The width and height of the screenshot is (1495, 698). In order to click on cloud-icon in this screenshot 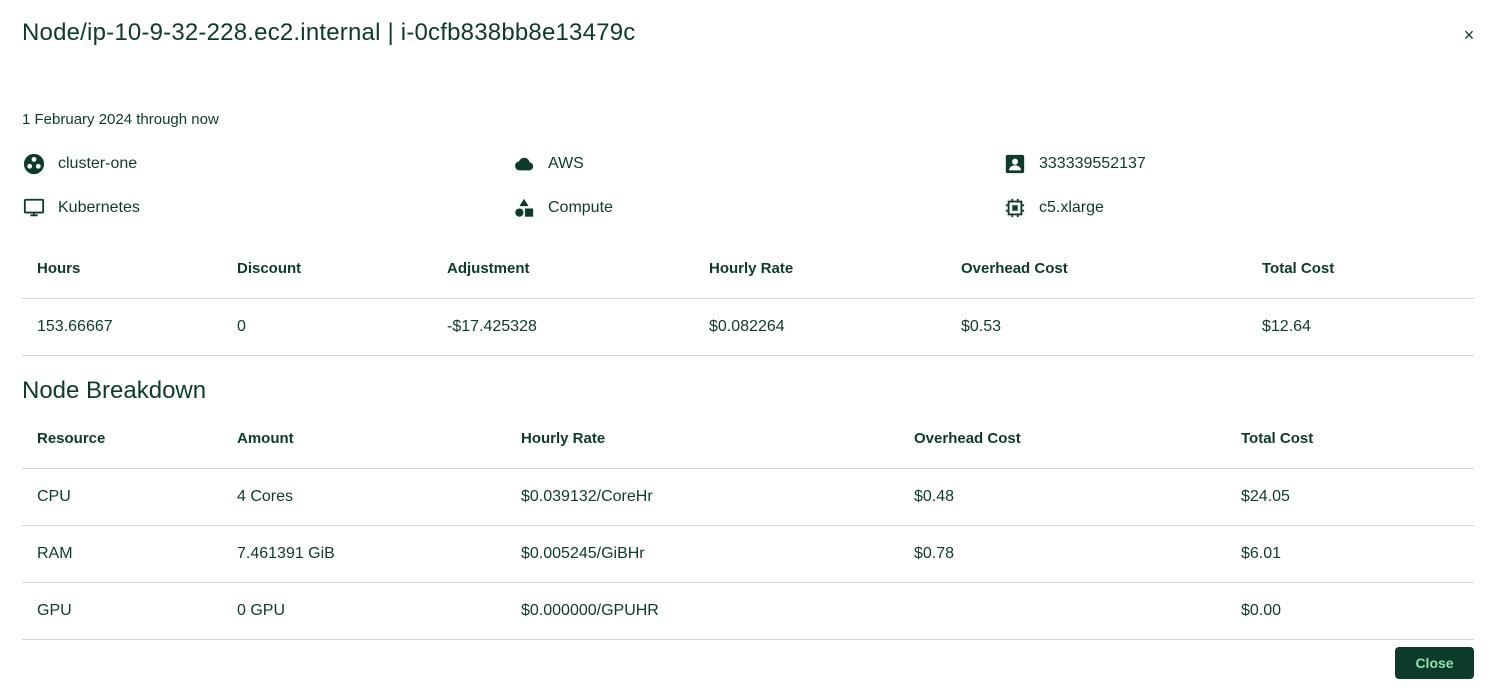, I will do `click(524, 164)`.